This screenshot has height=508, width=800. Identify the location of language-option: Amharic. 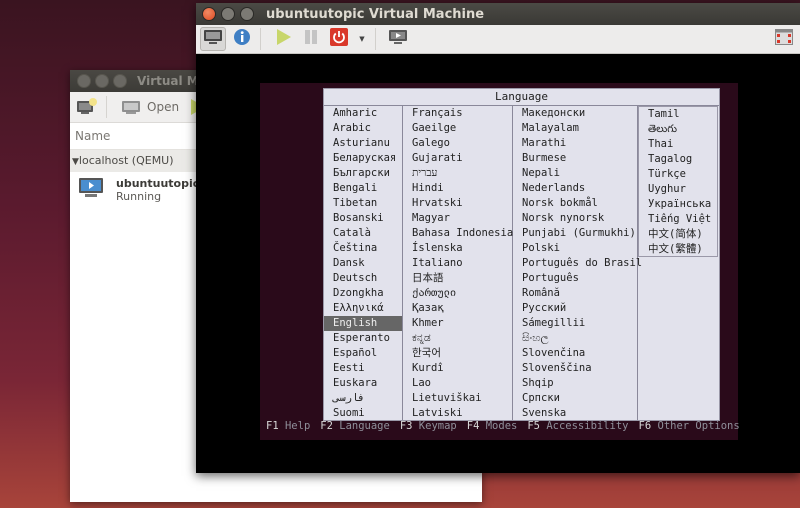
(363, 113).